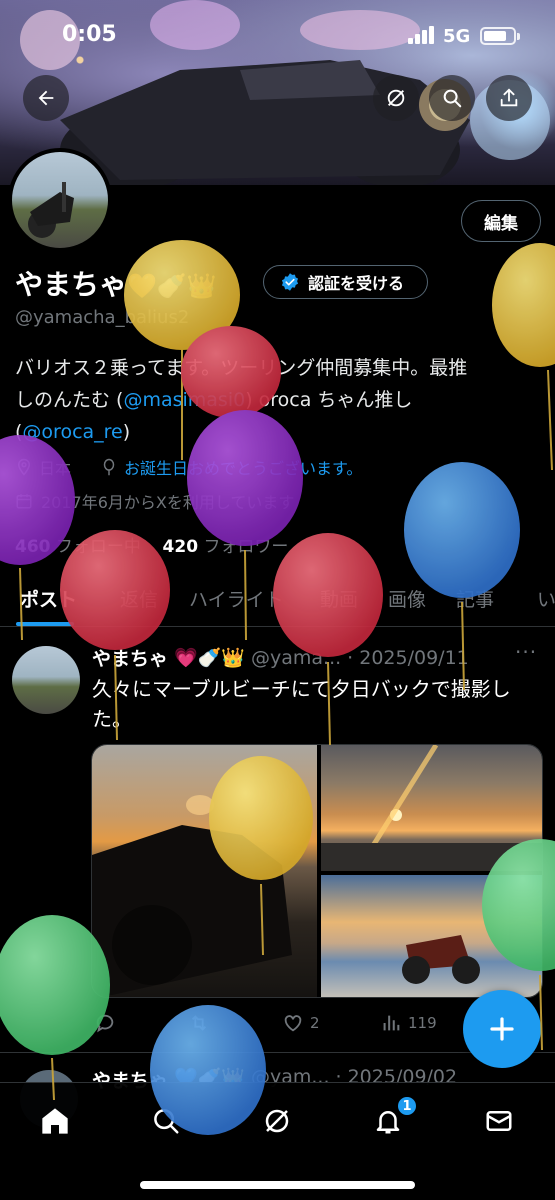  What do you see at coordinates (55, 468) in the screenshot?
I see `location-text: 日本` at bounding box center [55, 468].